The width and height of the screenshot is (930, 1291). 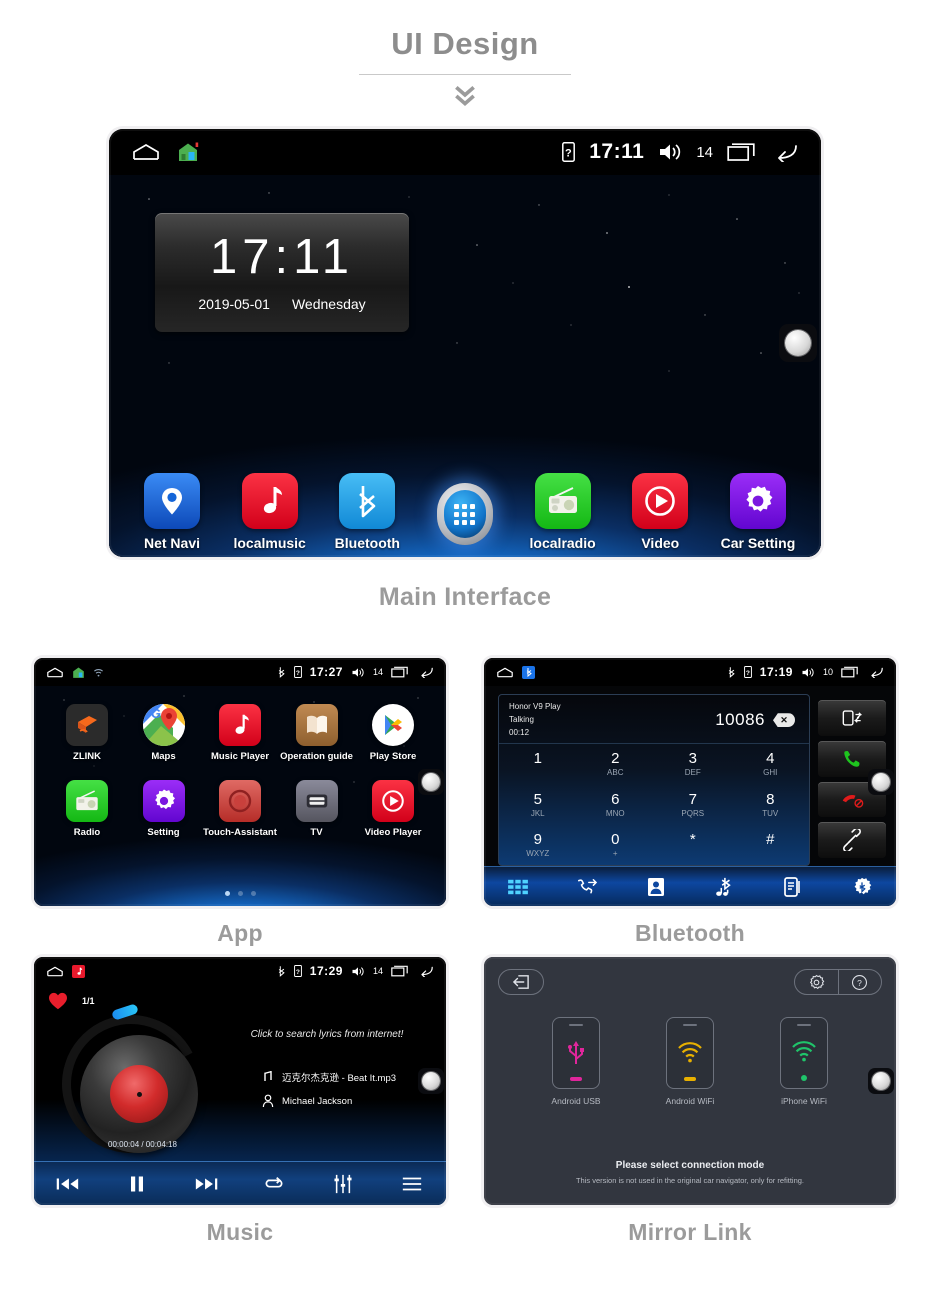 What do you see at coordinates (206, 1184) in the screenshot?
I see `next-track-icon` at bounding box center [206, 1184].